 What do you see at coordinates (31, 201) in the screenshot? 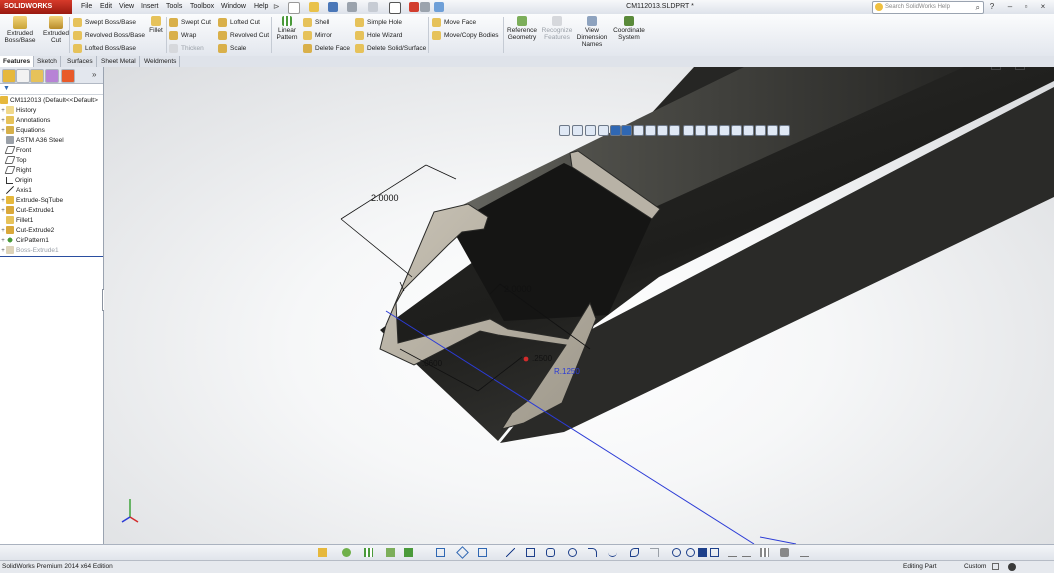
I see `tree-item-extrude-sqtube: + Extrude-SqTube` at bounding box center [31, 201].